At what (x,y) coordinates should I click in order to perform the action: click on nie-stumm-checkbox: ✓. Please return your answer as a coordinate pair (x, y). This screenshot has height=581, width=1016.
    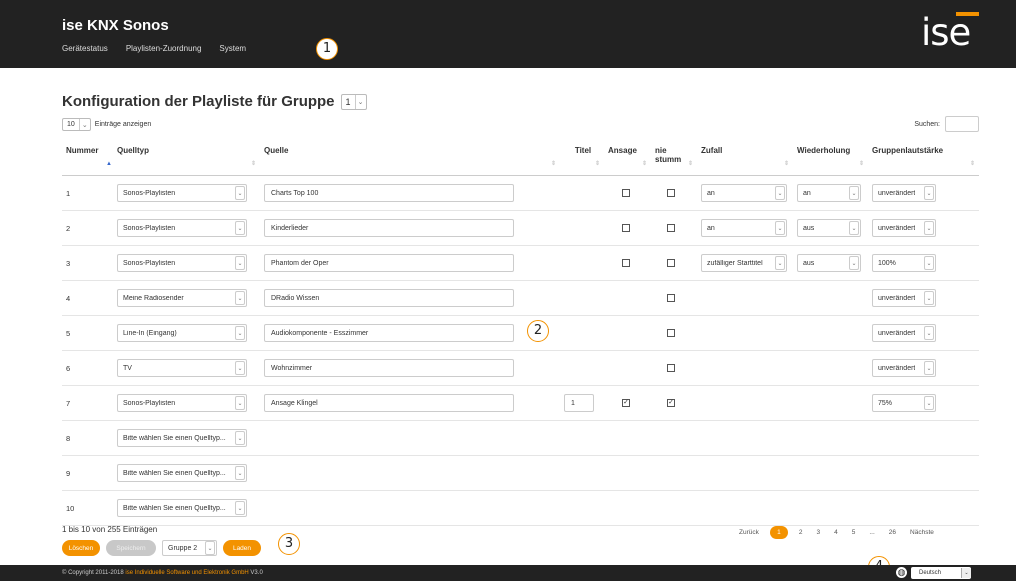
    Looking at the image, I should click on (671, 403).